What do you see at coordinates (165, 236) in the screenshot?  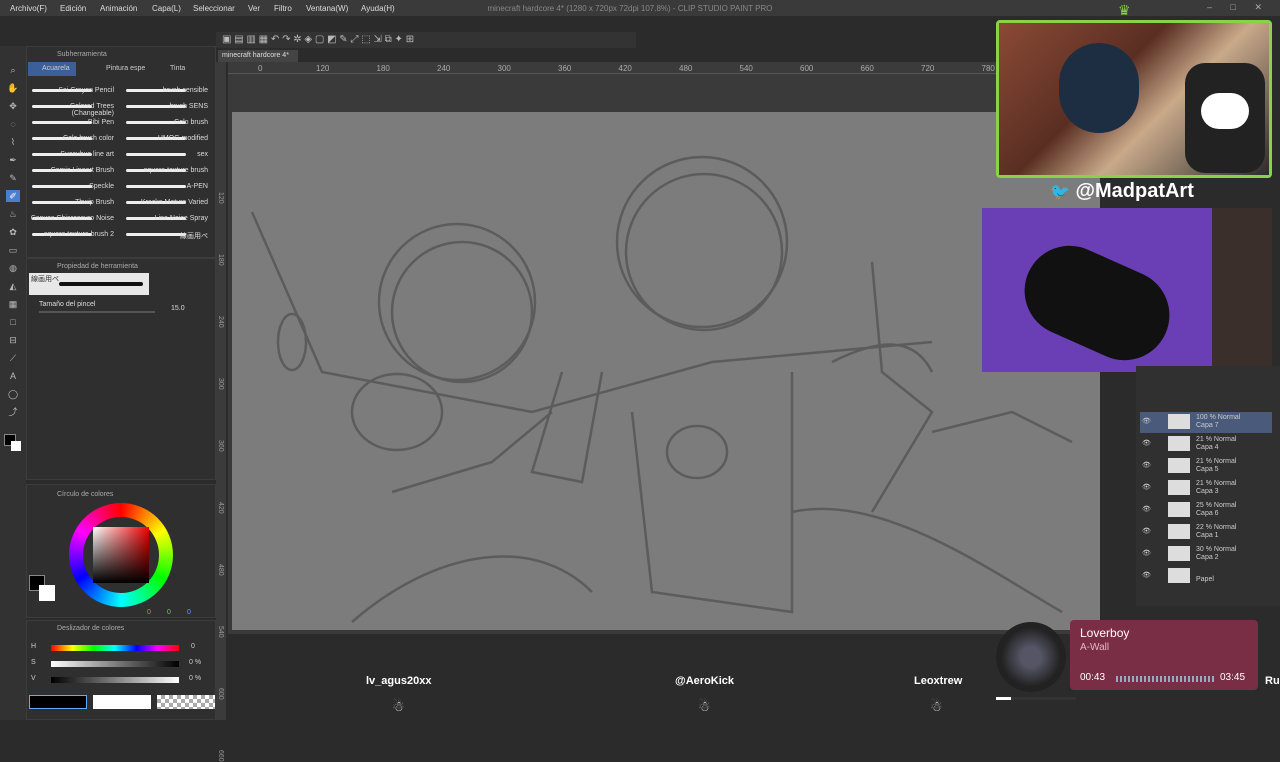 I see `brush-item: 線画用ペ` at bounding box center [165, 236].